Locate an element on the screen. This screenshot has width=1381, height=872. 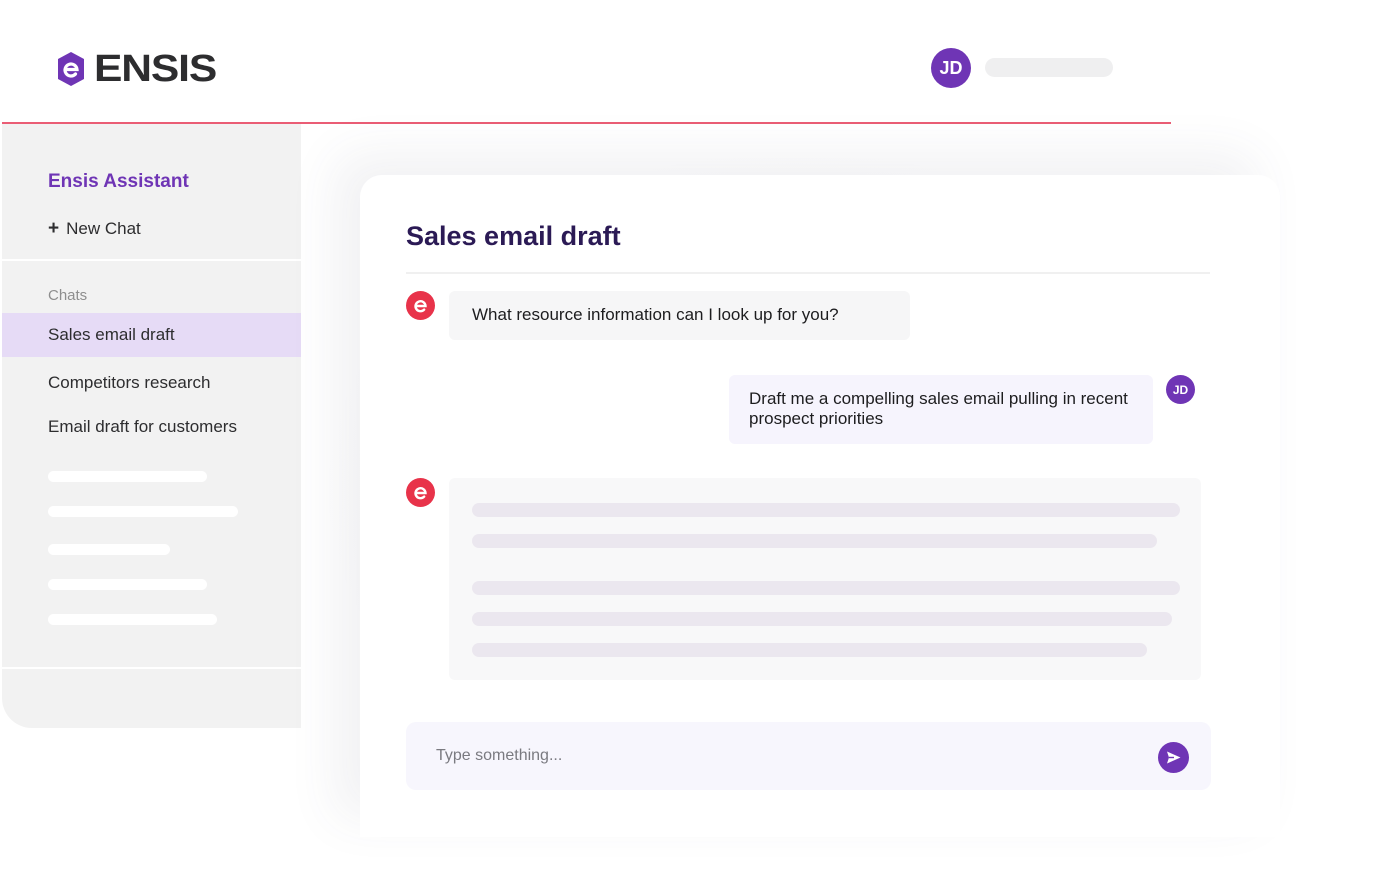
user-name-placeholder is located at coordinates (1049, 67).